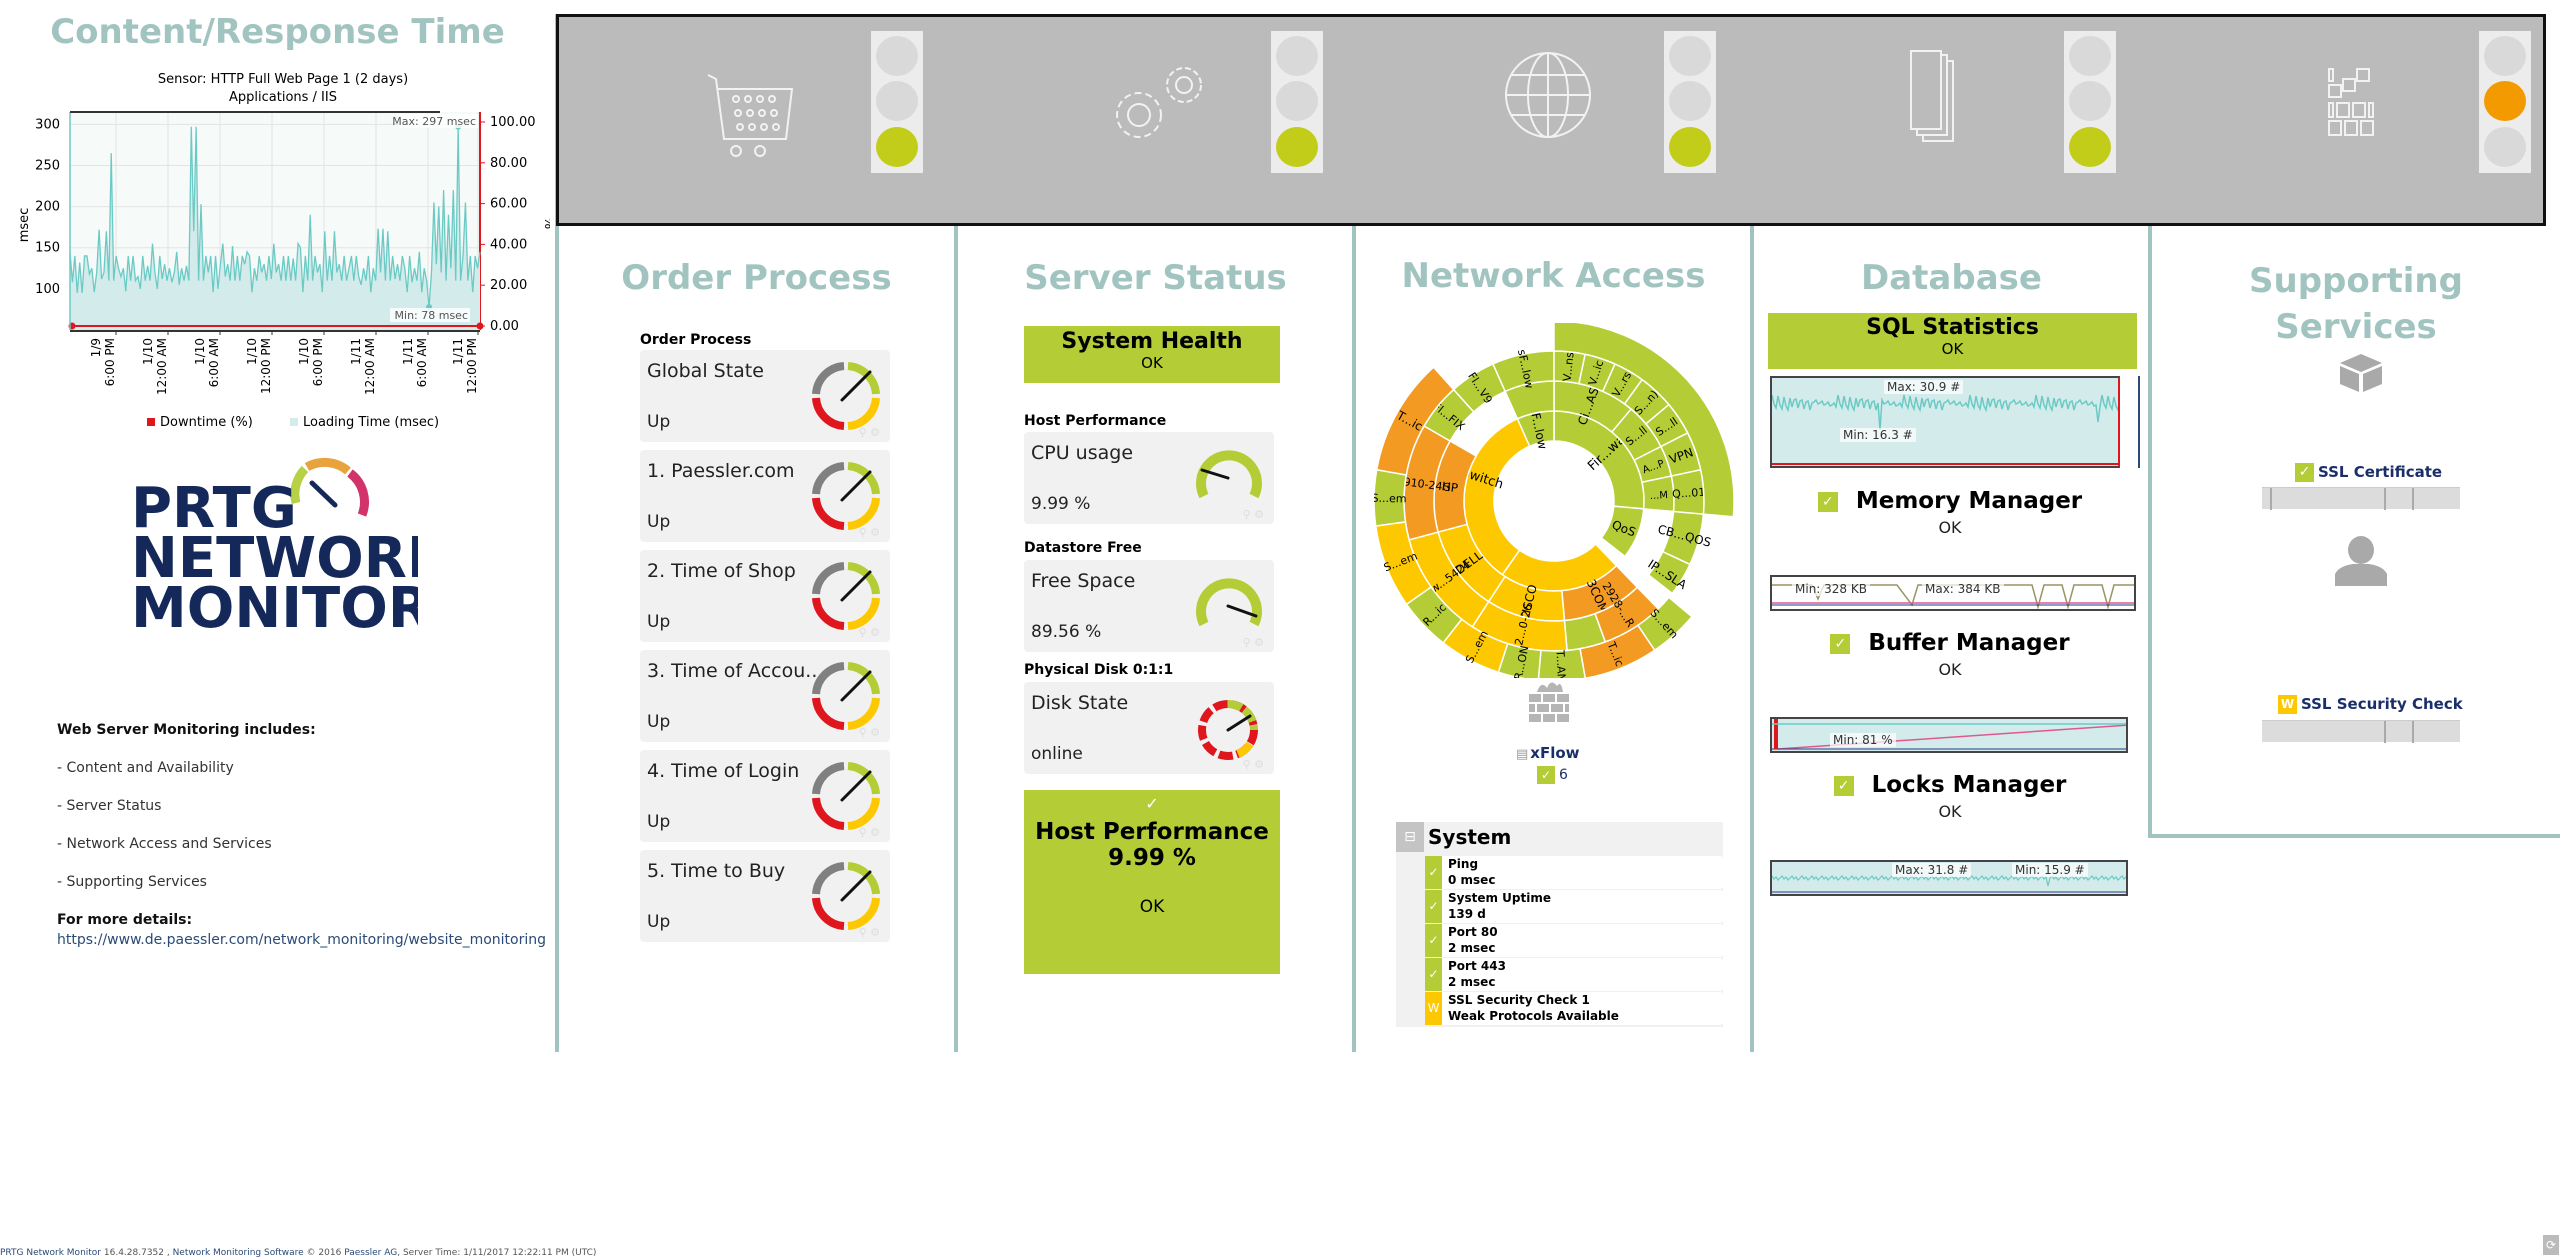  Describe the element at coordinates (716, 871) in the screenshot. I see `gauge-name: 5. Time to Buy` at that location.